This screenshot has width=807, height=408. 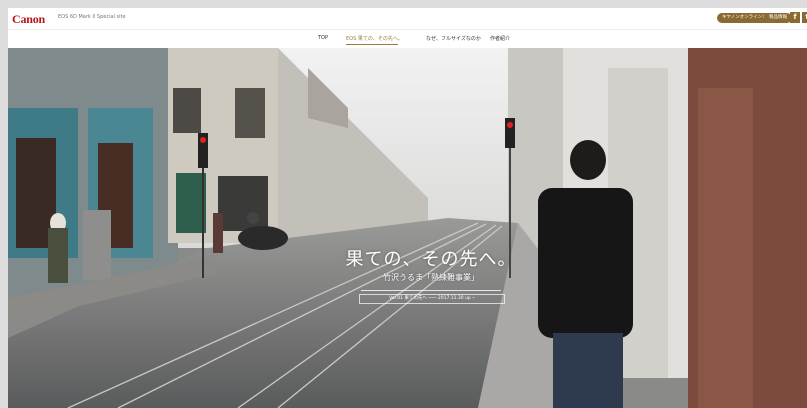 I want to click on facebook-icon: f, so click(x=795, y=17).